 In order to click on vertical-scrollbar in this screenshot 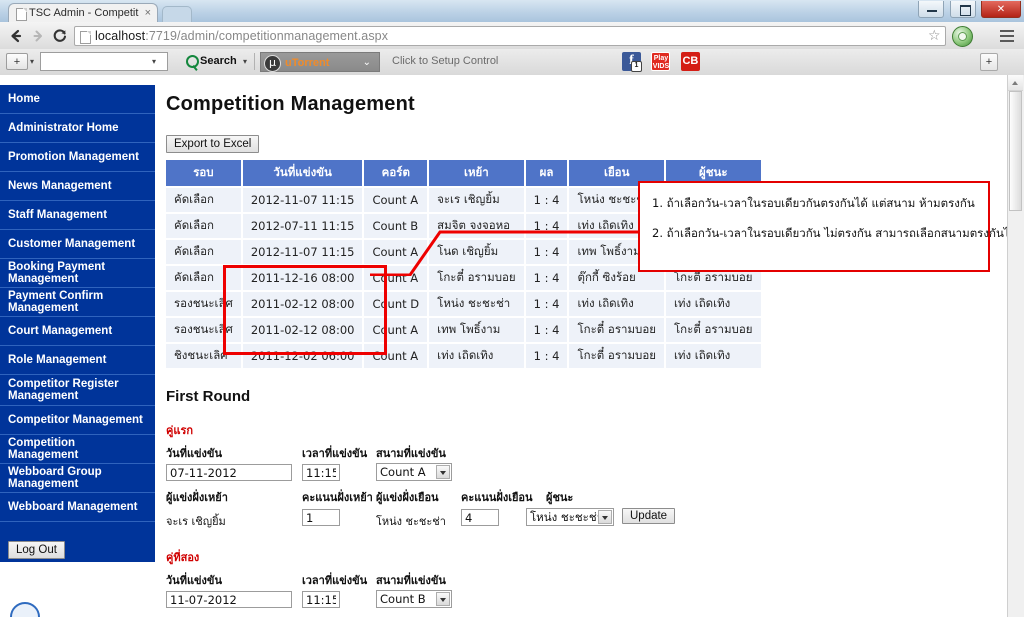, I will do `click(1015, 346)`.